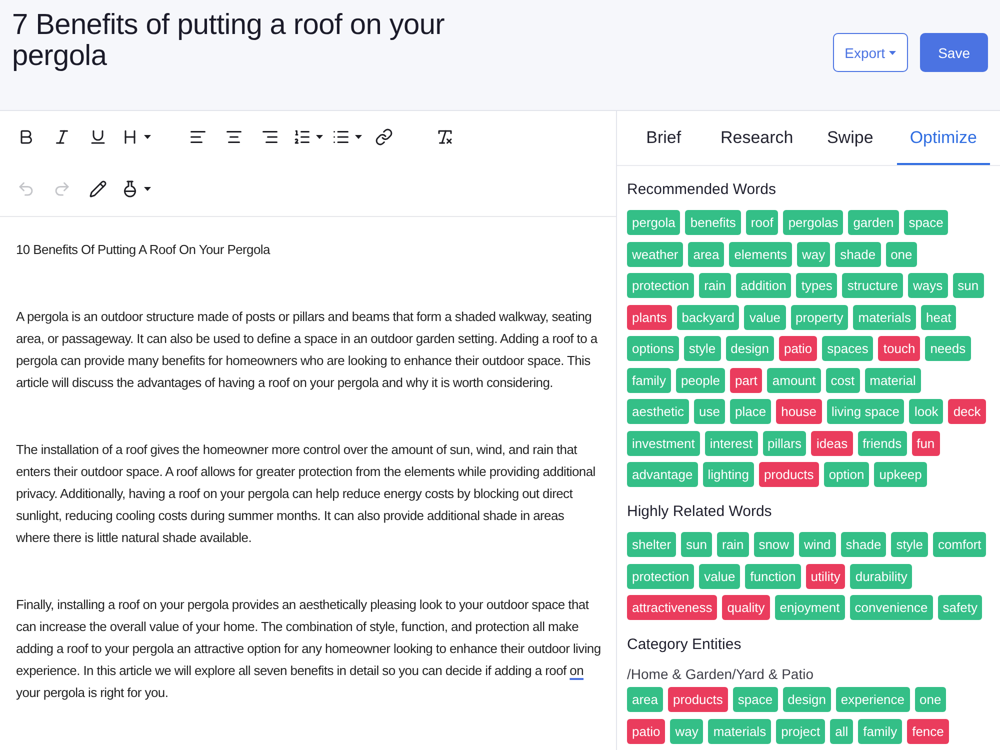 This screenshot has width=1000, height=750. What do you see at coordinates (817, 285) in the screenshot?
I see `keyword-tag: types` at bounding box center [817, 285].